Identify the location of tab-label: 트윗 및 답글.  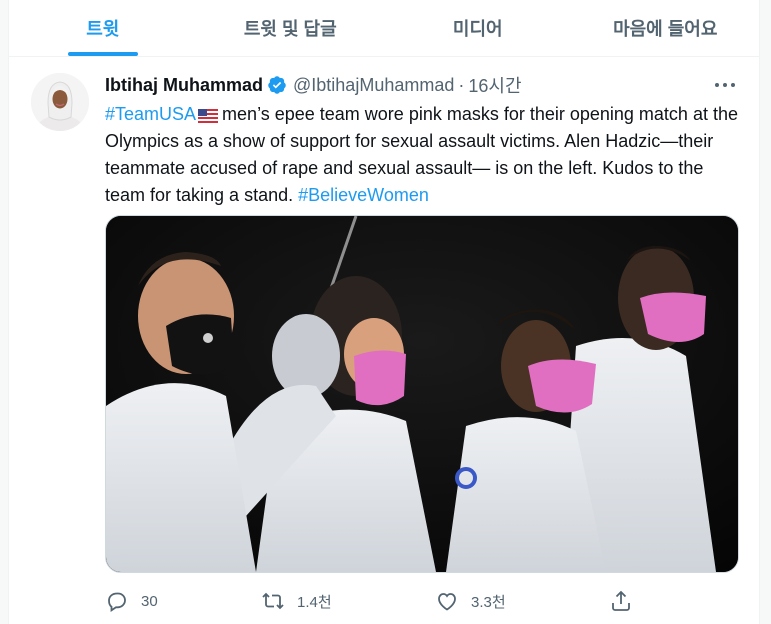
(290, 29).